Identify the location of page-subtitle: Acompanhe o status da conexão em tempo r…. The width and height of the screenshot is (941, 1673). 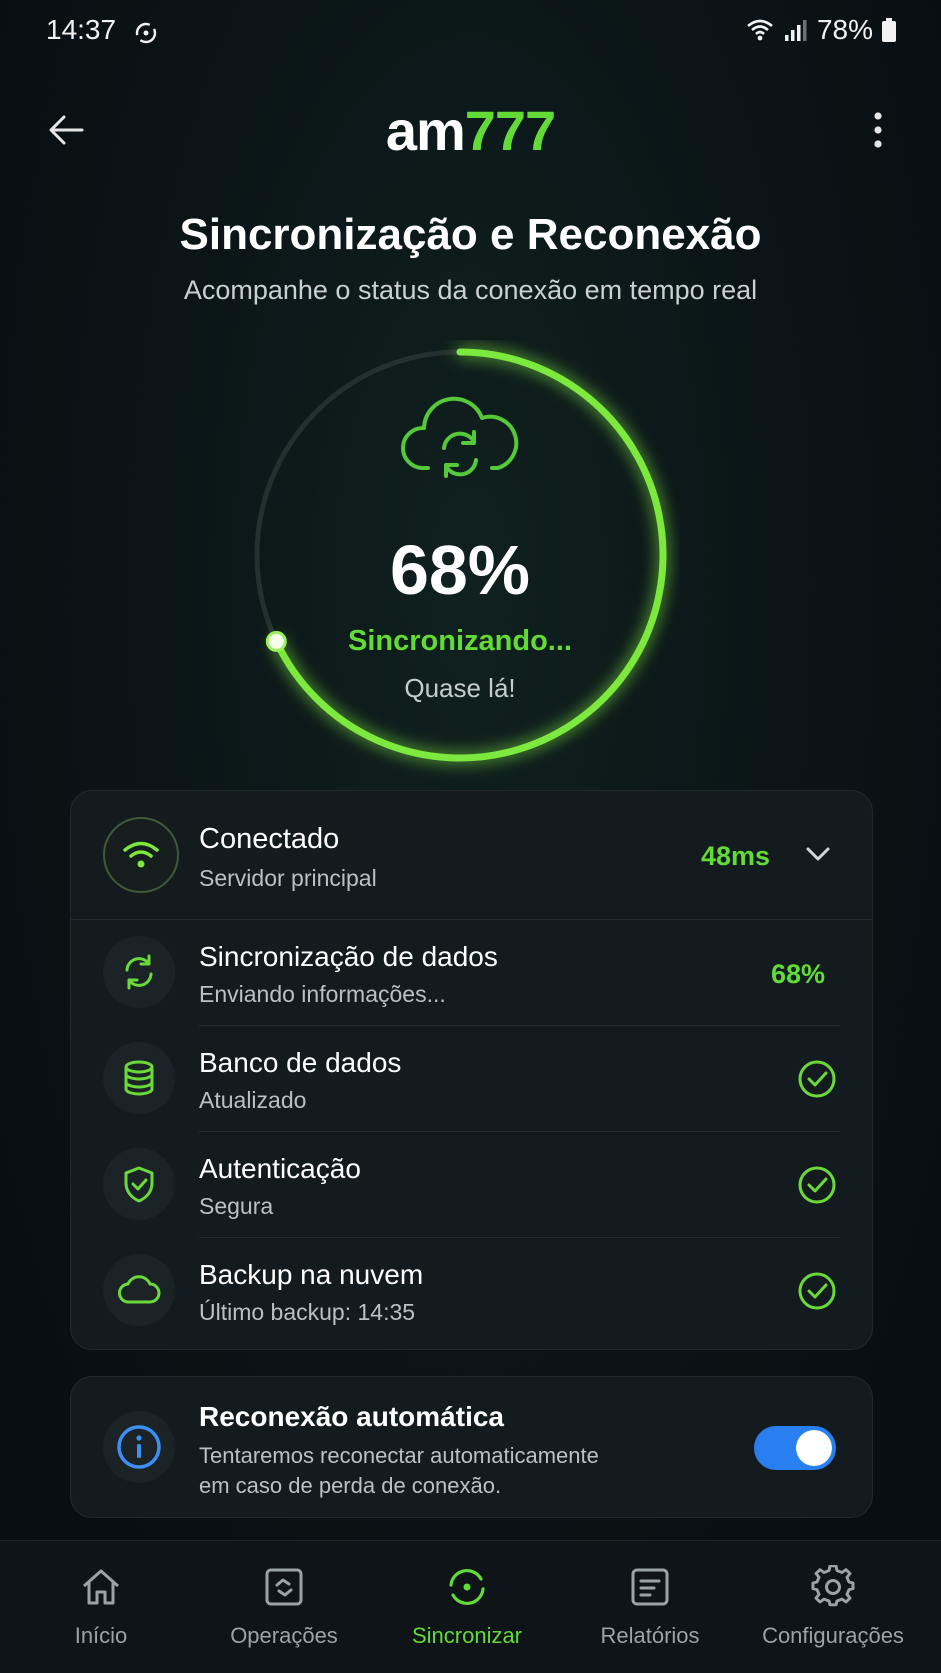
(470, 290).